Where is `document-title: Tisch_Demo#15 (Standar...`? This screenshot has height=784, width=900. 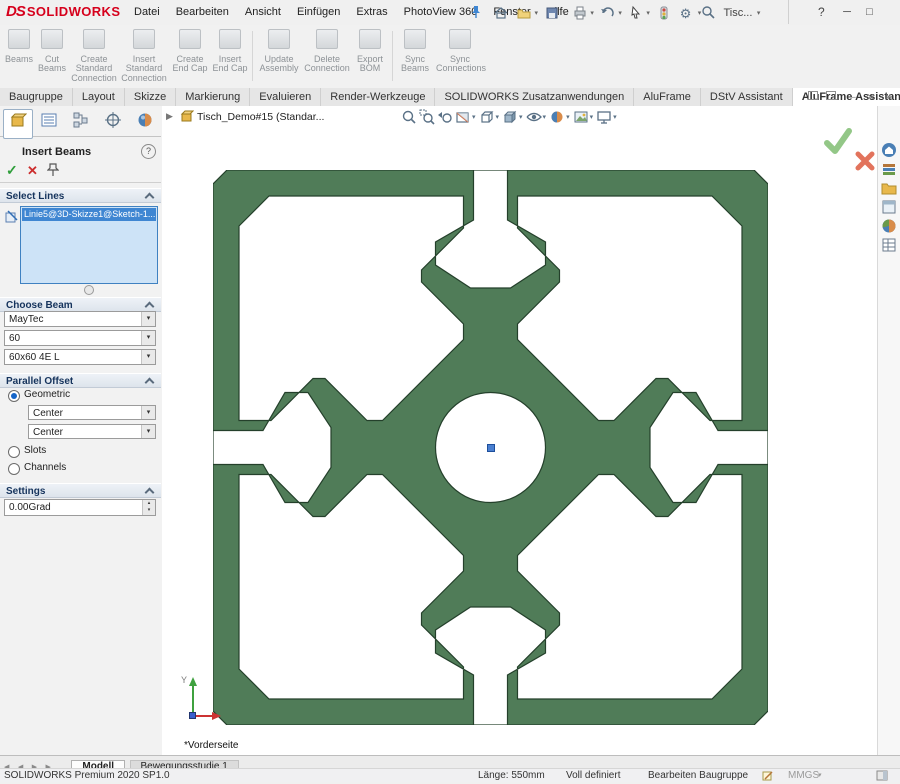
document-title: Tisch_Demo#15 (Standar... is located at coordinates (260, 117).